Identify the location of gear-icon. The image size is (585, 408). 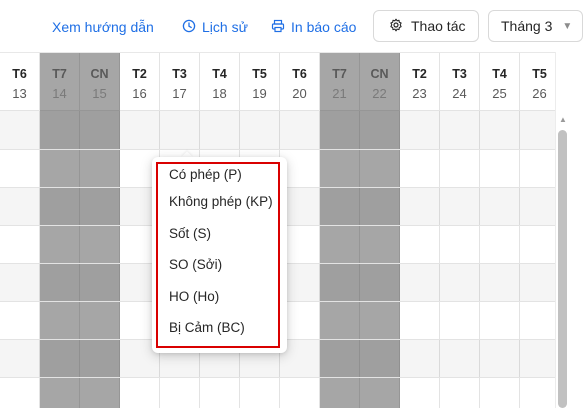
(396, 26).